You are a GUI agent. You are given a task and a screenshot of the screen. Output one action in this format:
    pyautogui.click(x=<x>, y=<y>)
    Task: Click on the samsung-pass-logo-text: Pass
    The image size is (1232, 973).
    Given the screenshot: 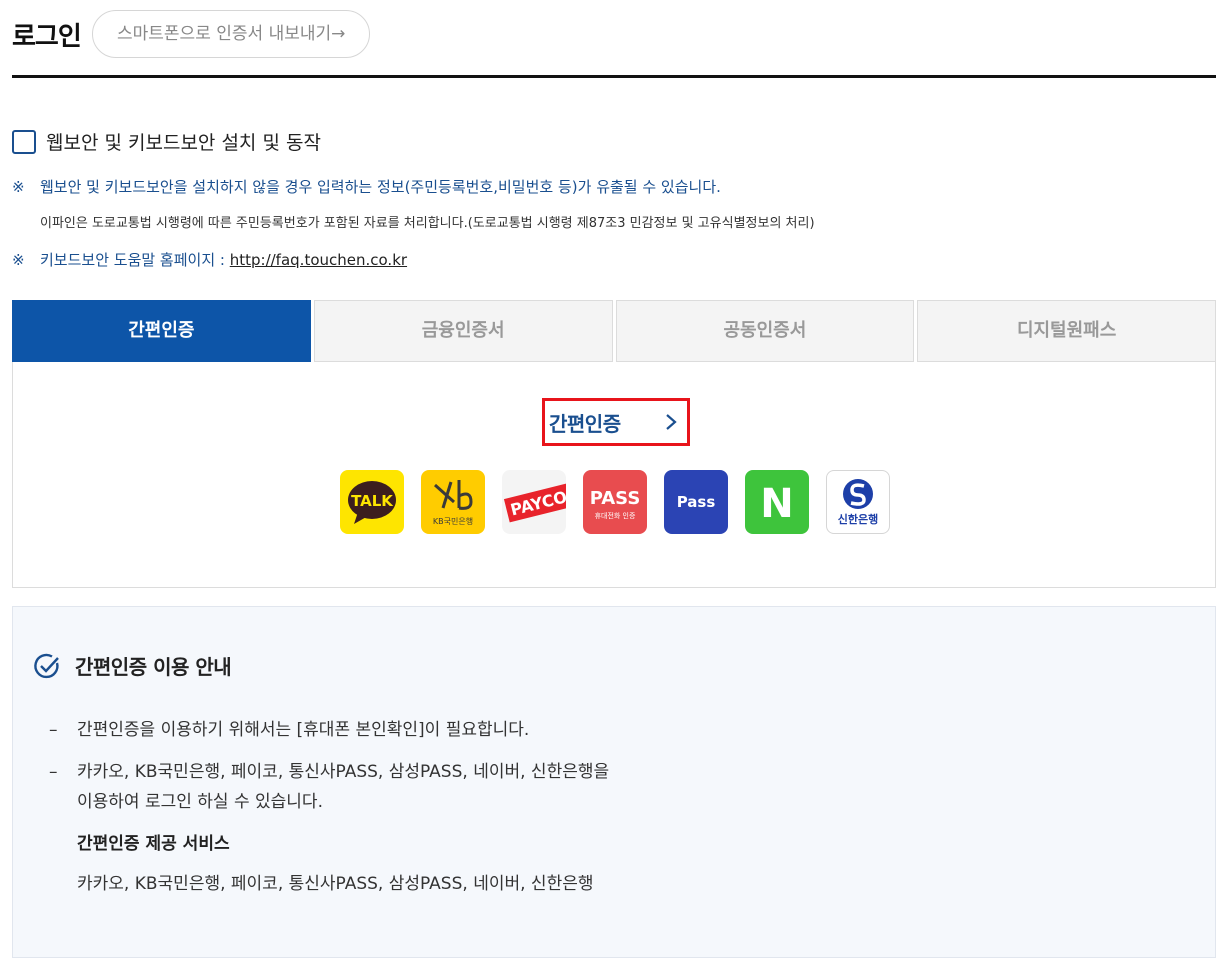 What is the action you would take?
    pyautogui.click(x=696, y=502)
    